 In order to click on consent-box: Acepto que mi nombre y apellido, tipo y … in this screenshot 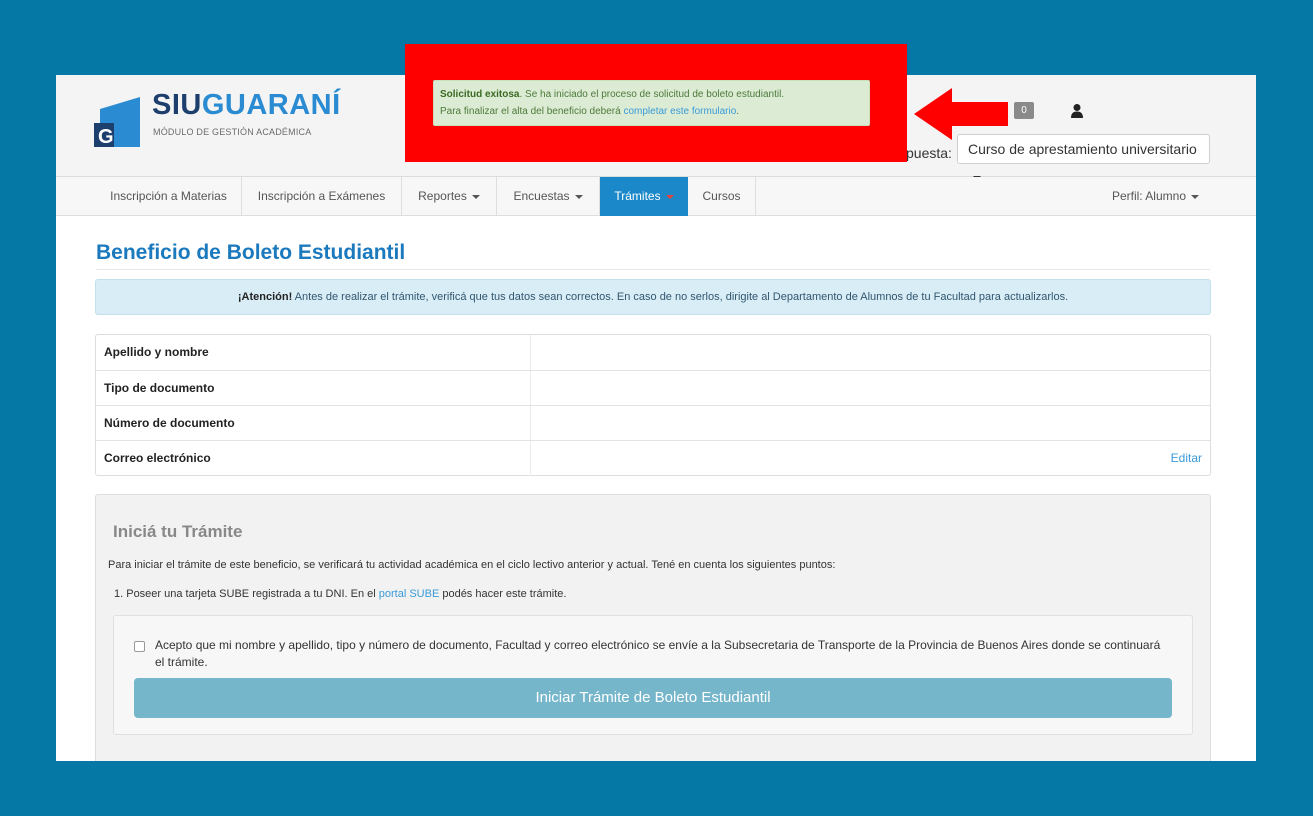, I will do `click(653, 675)`.